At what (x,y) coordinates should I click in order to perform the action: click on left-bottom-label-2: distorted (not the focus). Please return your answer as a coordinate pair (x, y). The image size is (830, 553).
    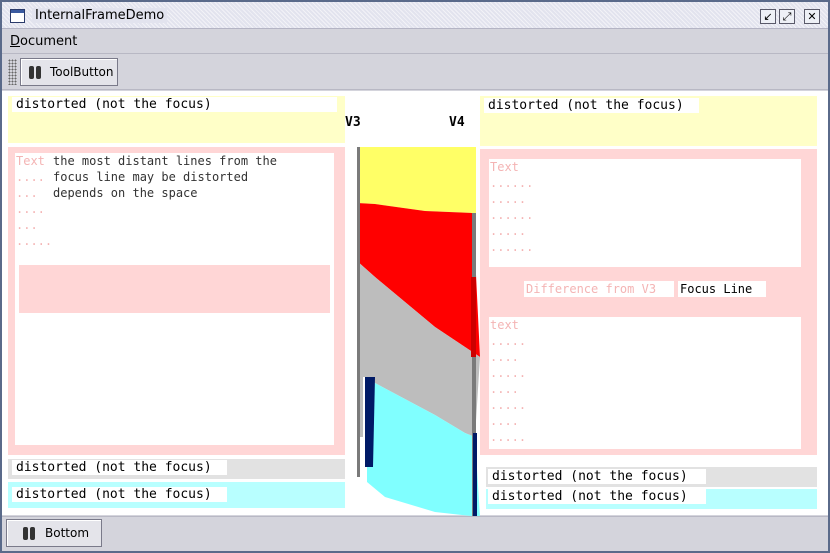
    Looking at the image, I should click on (119, 494).